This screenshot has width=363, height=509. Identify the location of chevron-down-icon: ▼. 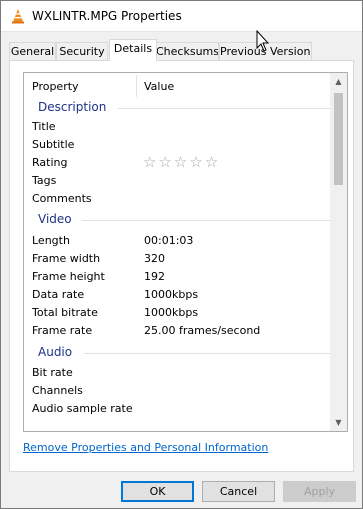
(338, 422).